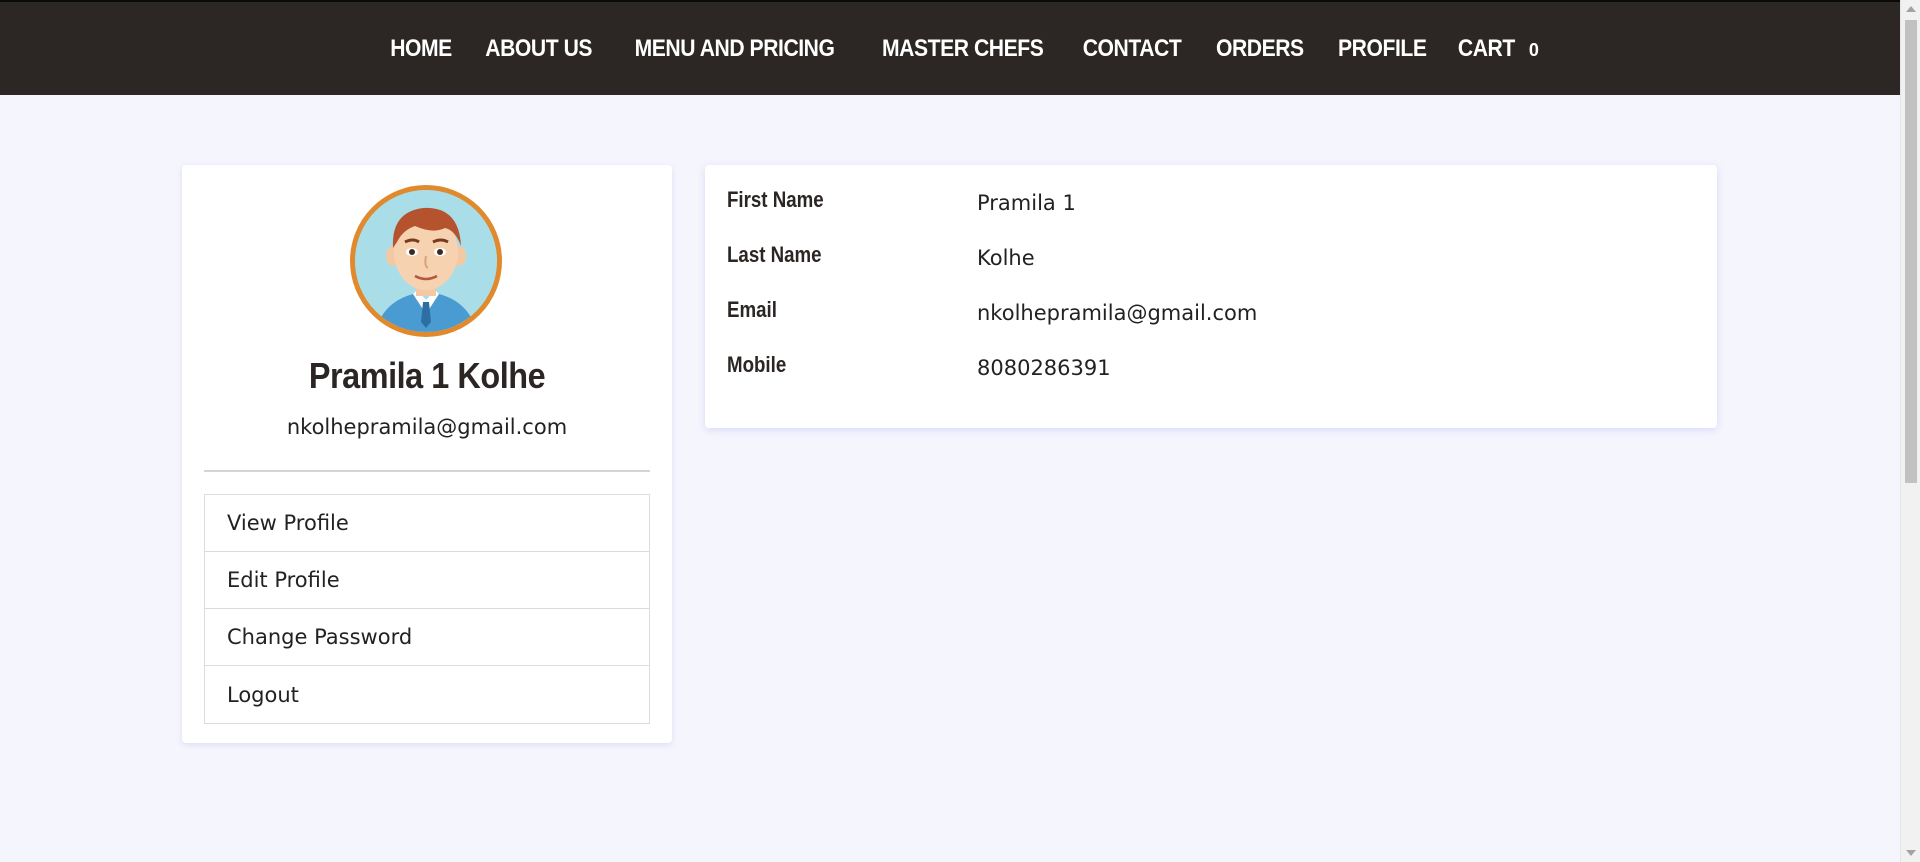 The image size is (1920, 862). Describe the element at coordinates (963, 49) in the screenshot. I see `nav-master-chefs-link: MASTER CHEFS` at that location.